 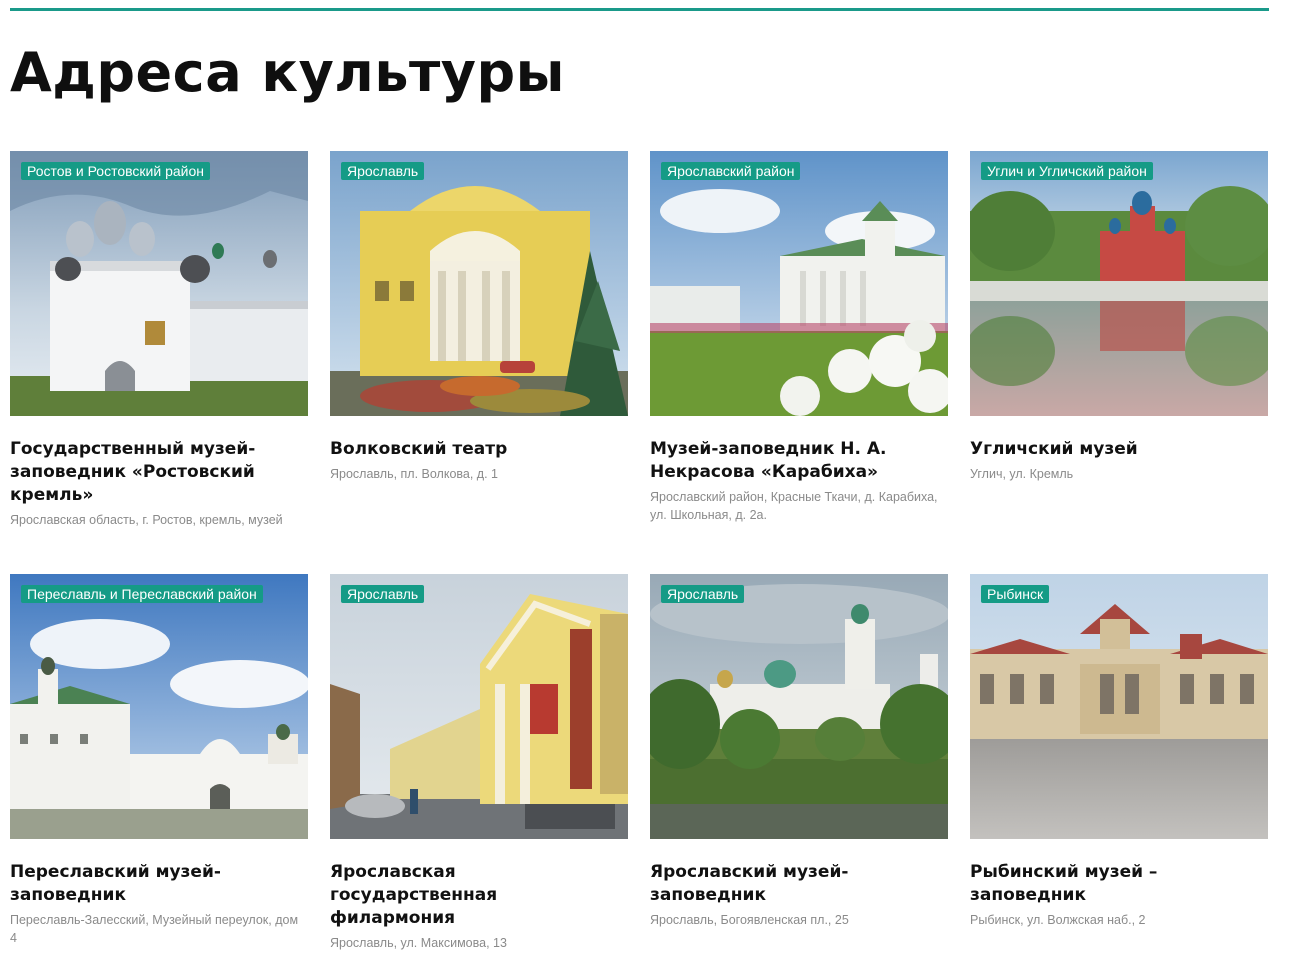 I want to click on card-address: Ярославль, Богоявленская пл., 25, so click(x=749, y=920).